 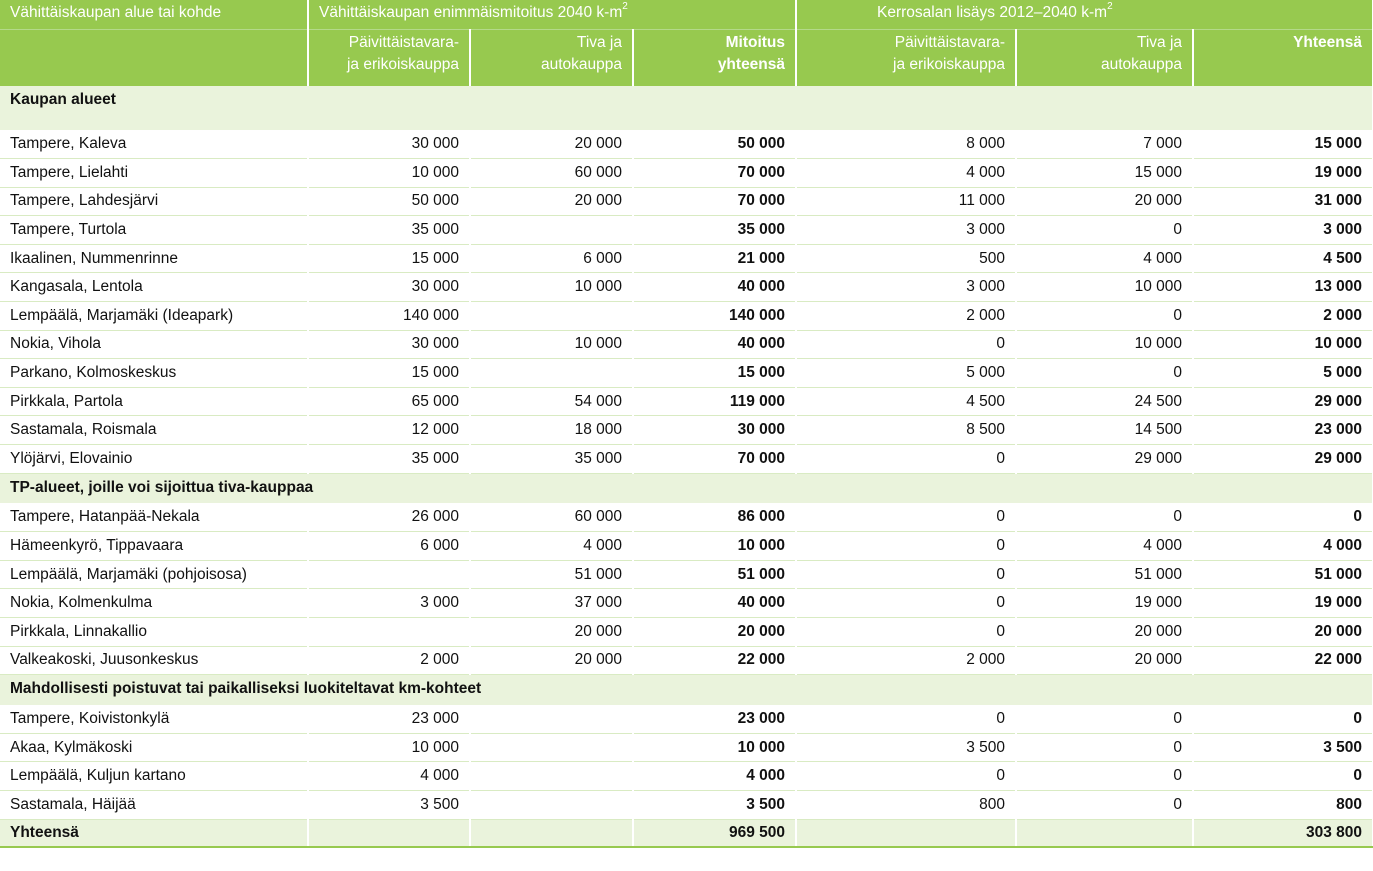 What do you see at coordinates (1283, 834) in the screenshot?
I see `total-value-cell: 303 800` at bounding box center [1283, 834].